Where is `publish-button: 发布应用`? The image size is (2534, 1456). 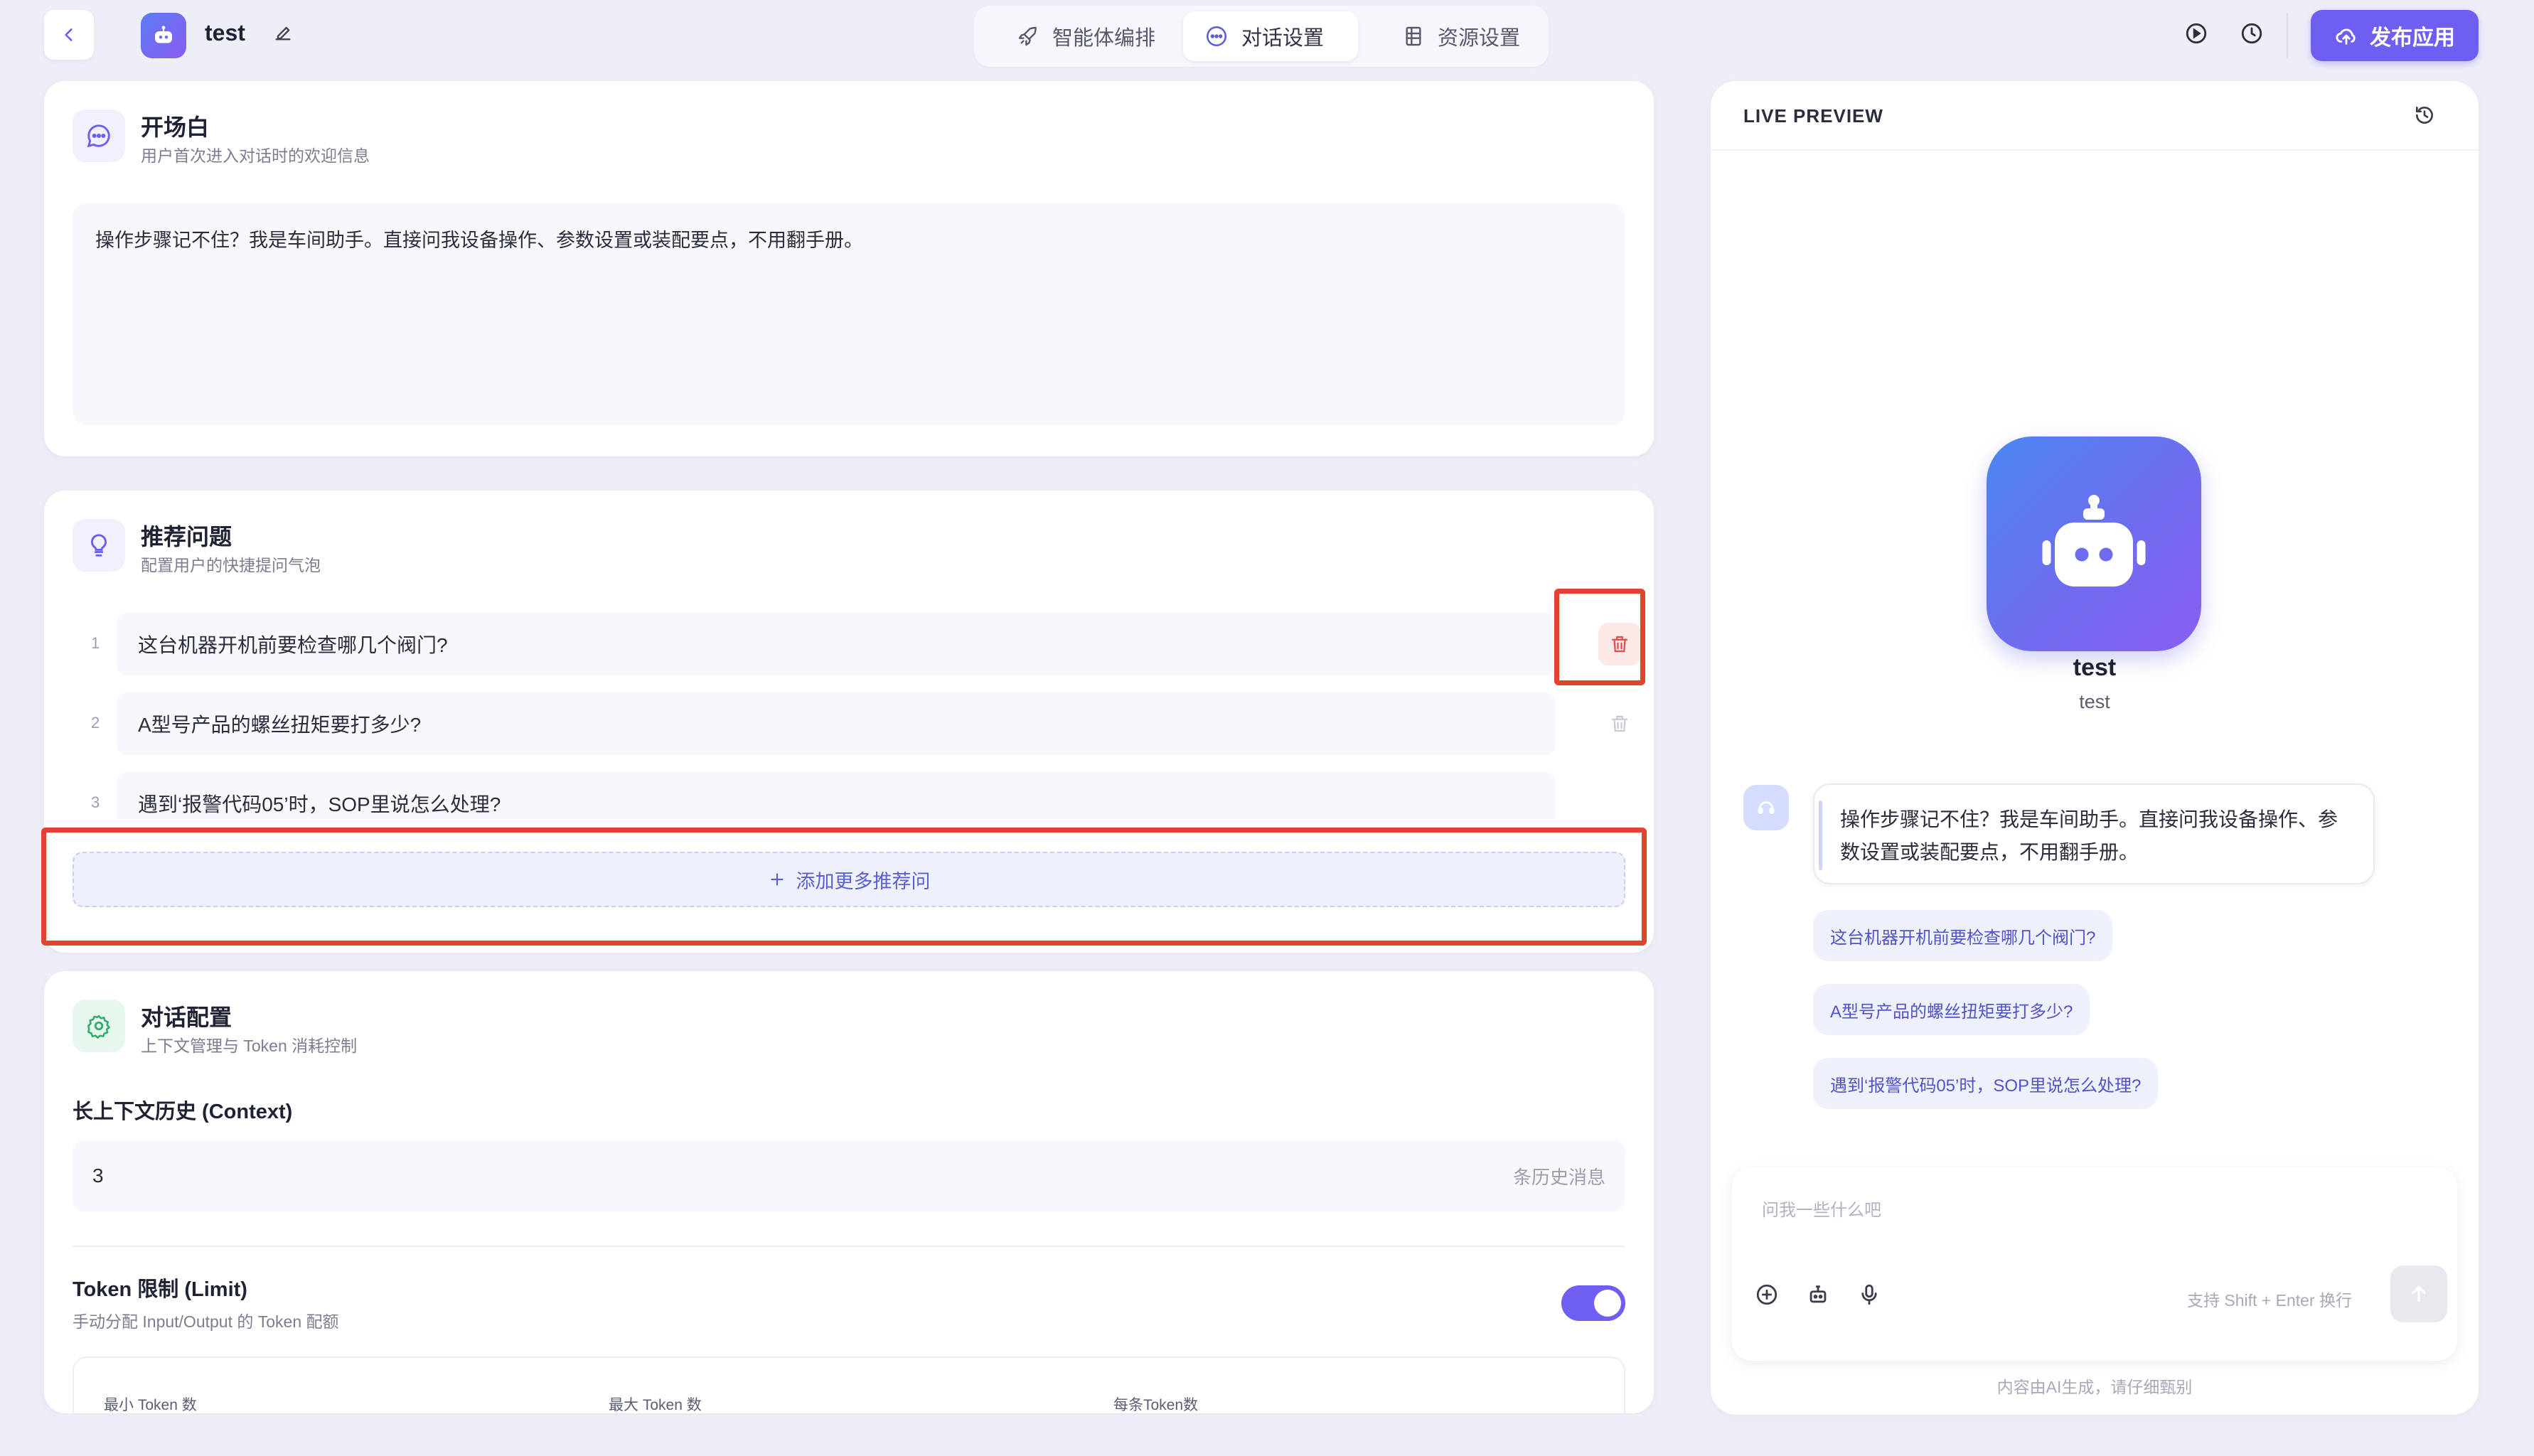
publish-button: 发布应用 is located at coordinates (2395, 36).